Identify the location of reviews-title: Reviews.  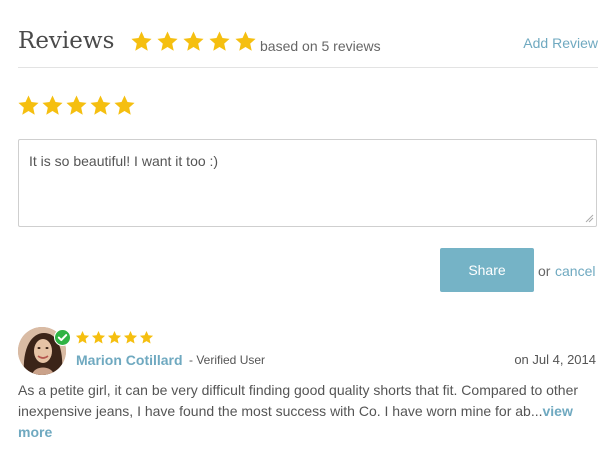
(66, 41).